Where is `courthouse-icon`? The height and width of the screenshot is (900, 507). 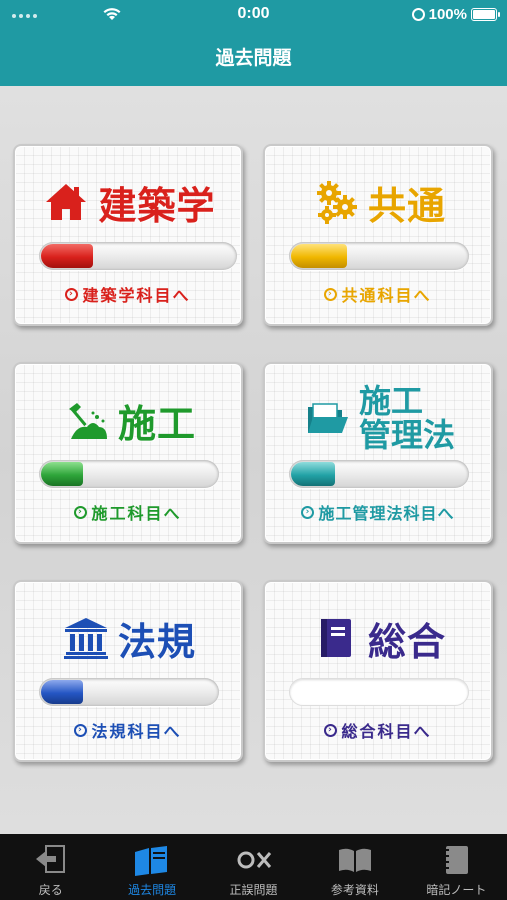
courthouse-icon is located at coordinates (86, 638).